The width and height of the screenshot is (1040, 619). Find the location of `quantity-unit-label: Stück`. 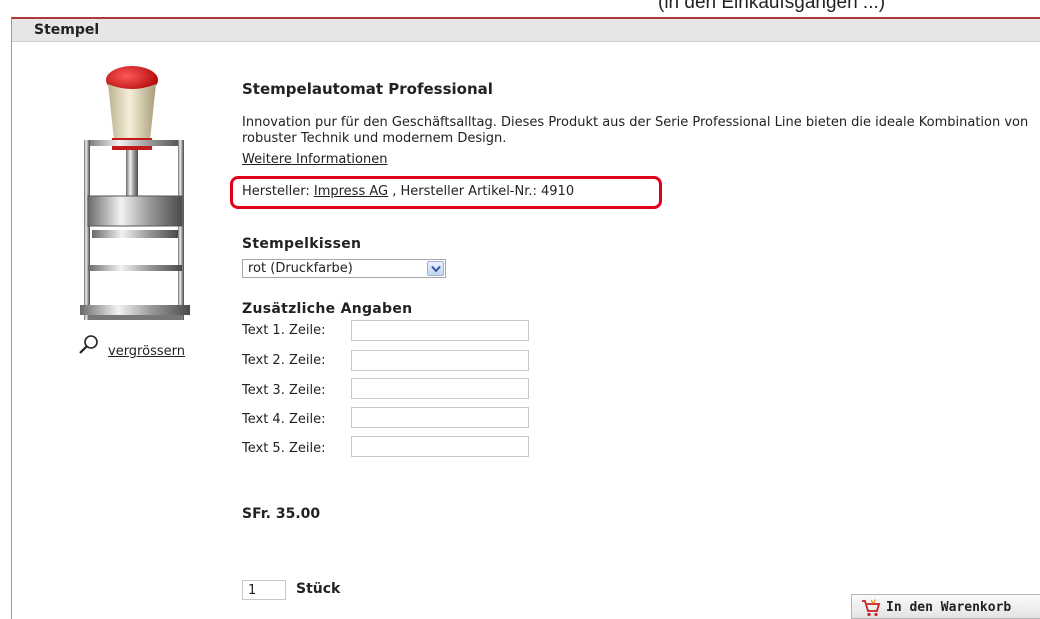

quantity-unit-label: Stück is located at coordinates (318, 589).